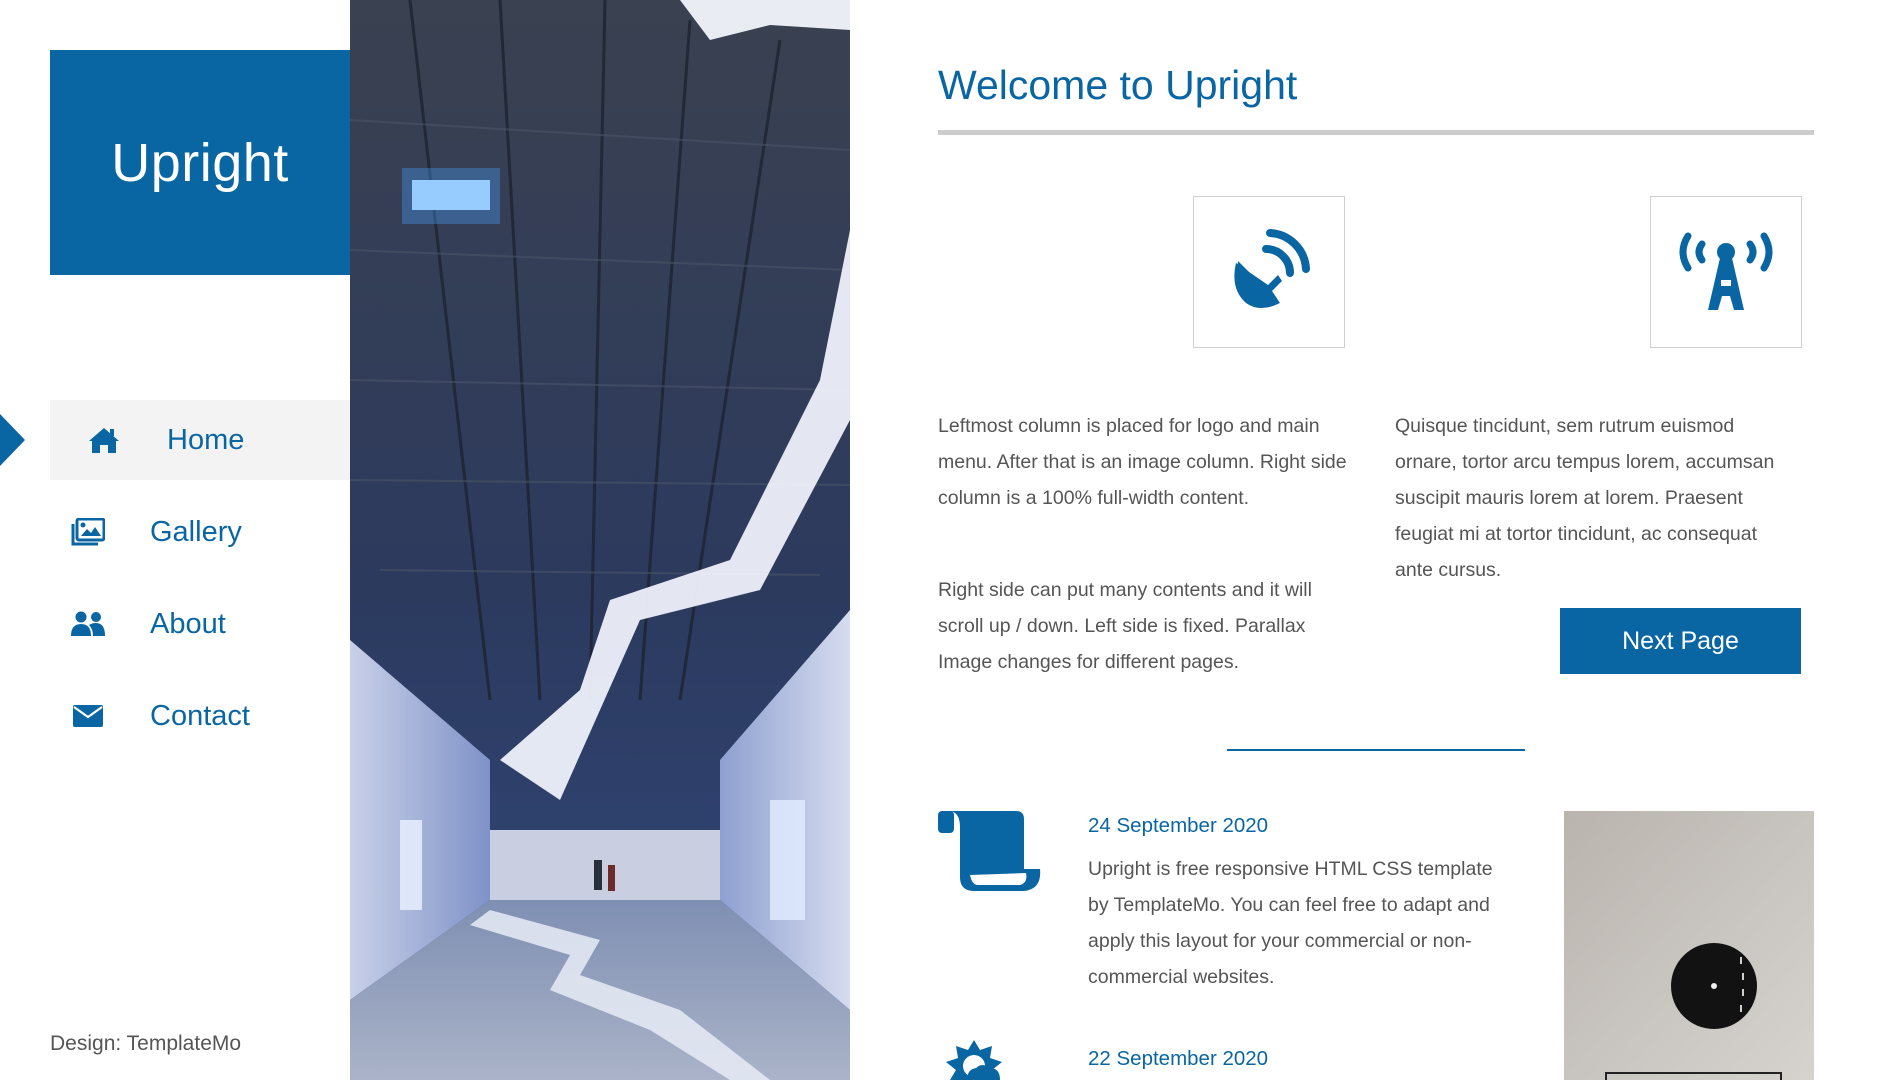  What do you see at coordinates (1376, 750) in the screenshot?
I see `section-divider` at bounding box center [1376, 750].